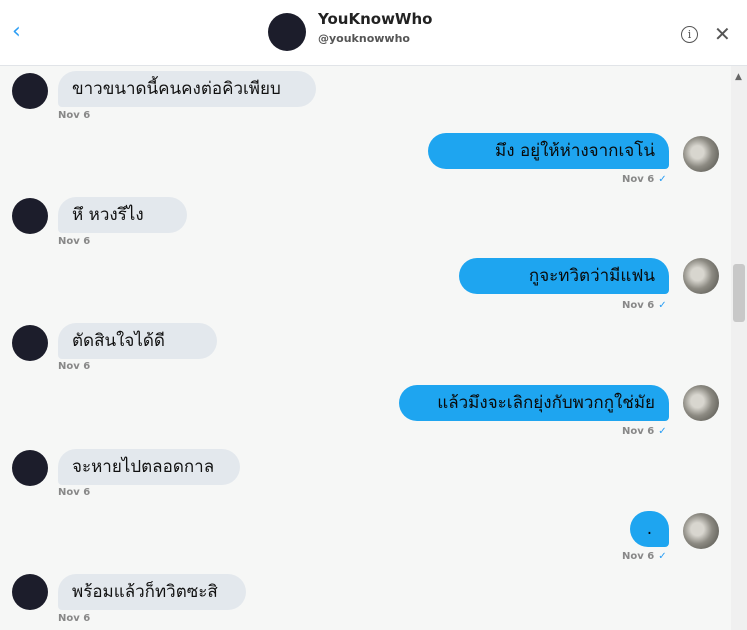  What do you see at coordinates (722, 34) in the screenshot?
I see `close-icon: ✕` at bounding box center [722, 34].